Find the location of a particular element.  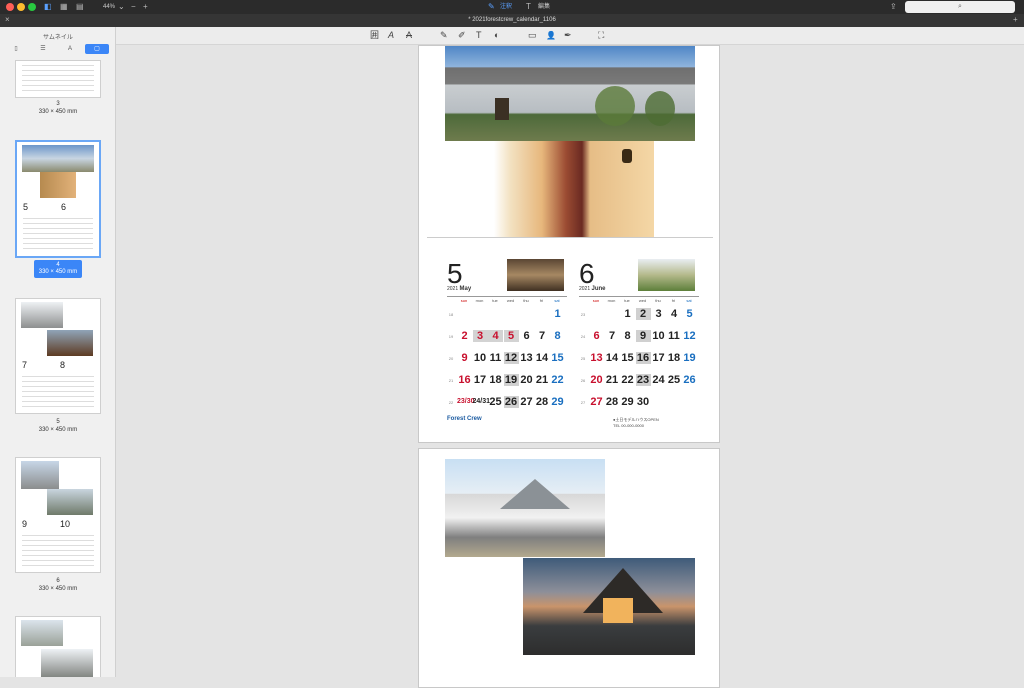

two-page-view-icon: ▤ is located at coordinates (80, 7).